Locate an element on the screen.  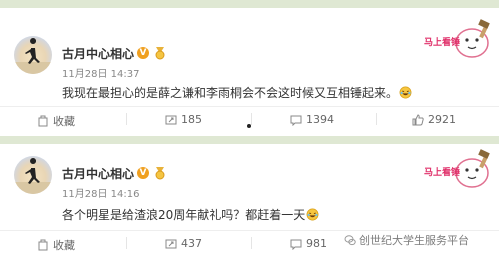
watermark: 创世纪大学生服务平台 is located at coordinates (406, 240).